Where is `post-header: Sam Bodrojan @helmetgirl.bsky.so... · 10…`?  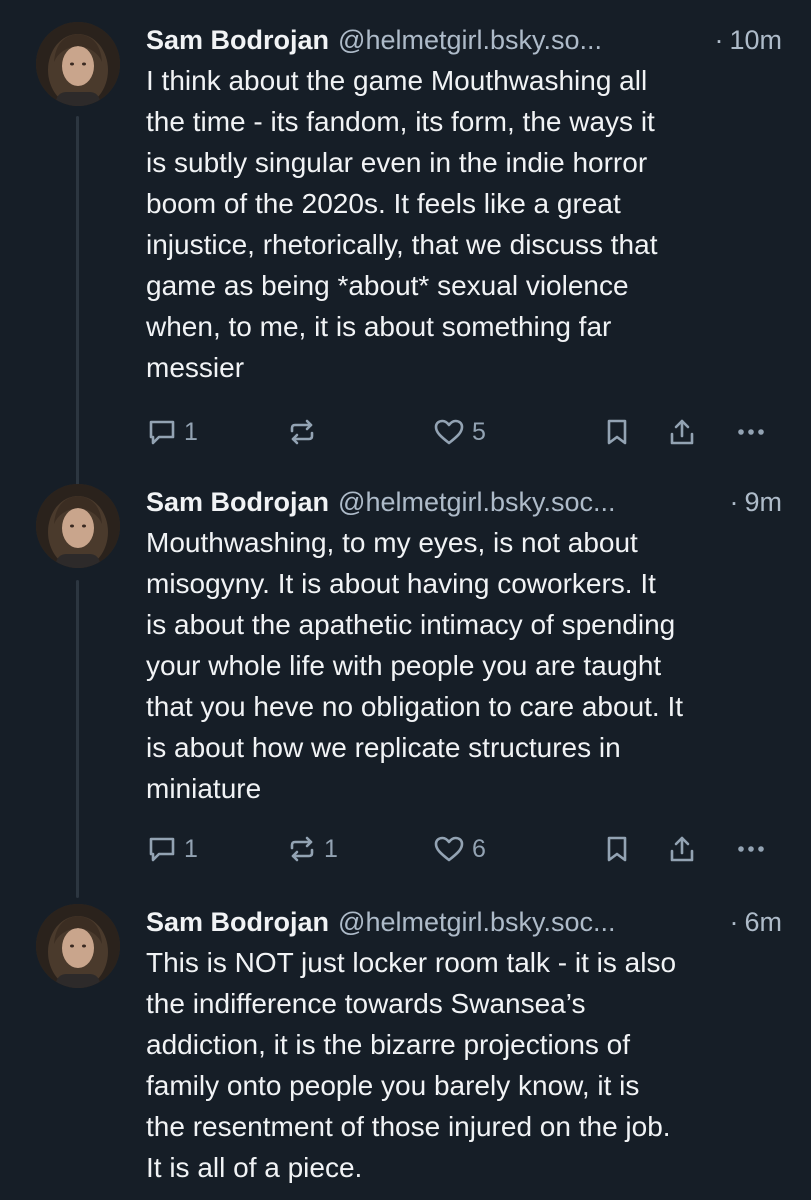
post-header: Sam Bodrojan @helmetgirl.bsky.so... · 10… is located at coordinates (464, 40).